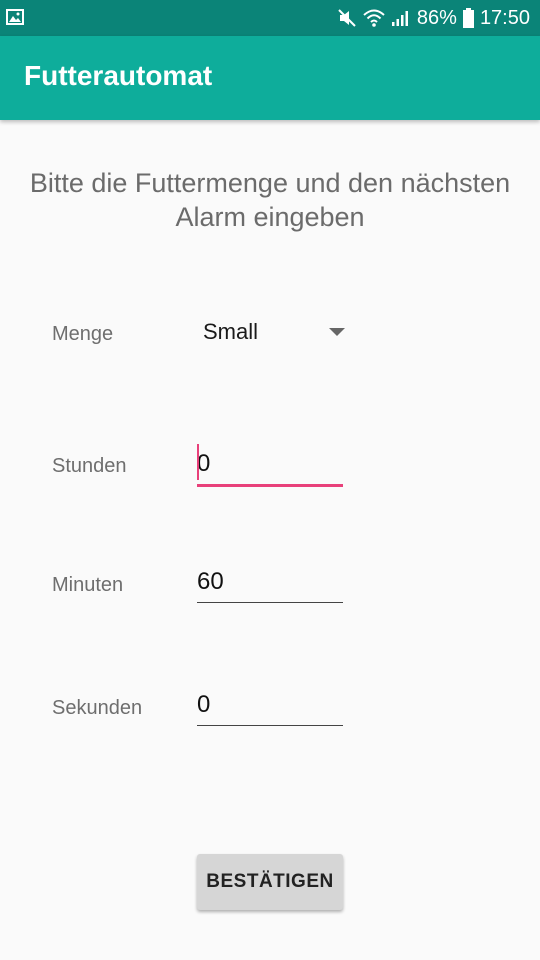 The height and width of the screenshot is (960, 540). What do you see at coordinates (83, 334) in the screenshot?
I see `menge-label: Menge` at bounding box center [83, 334].